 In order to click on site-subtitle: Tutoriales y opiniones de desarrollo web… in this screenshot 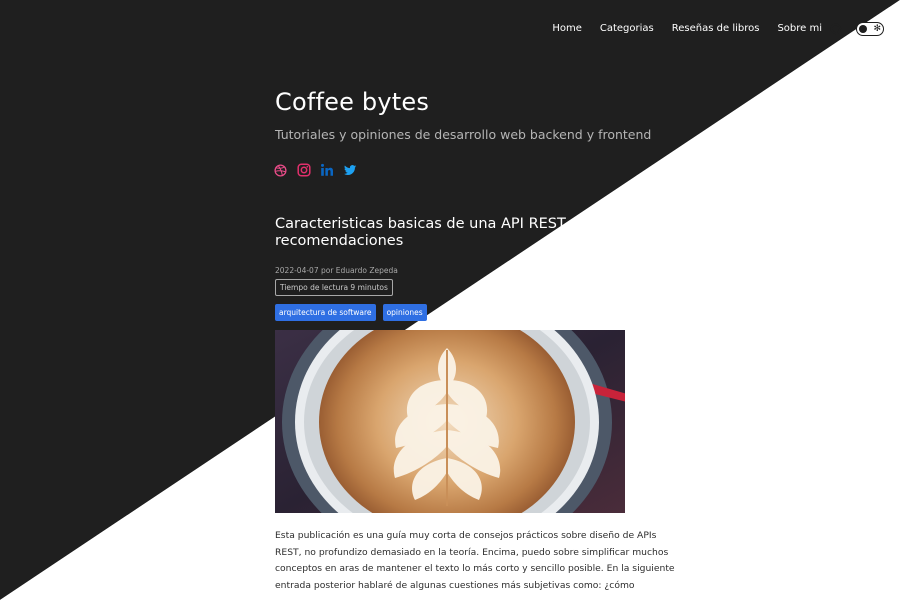, I will do `click(463, 134)`.